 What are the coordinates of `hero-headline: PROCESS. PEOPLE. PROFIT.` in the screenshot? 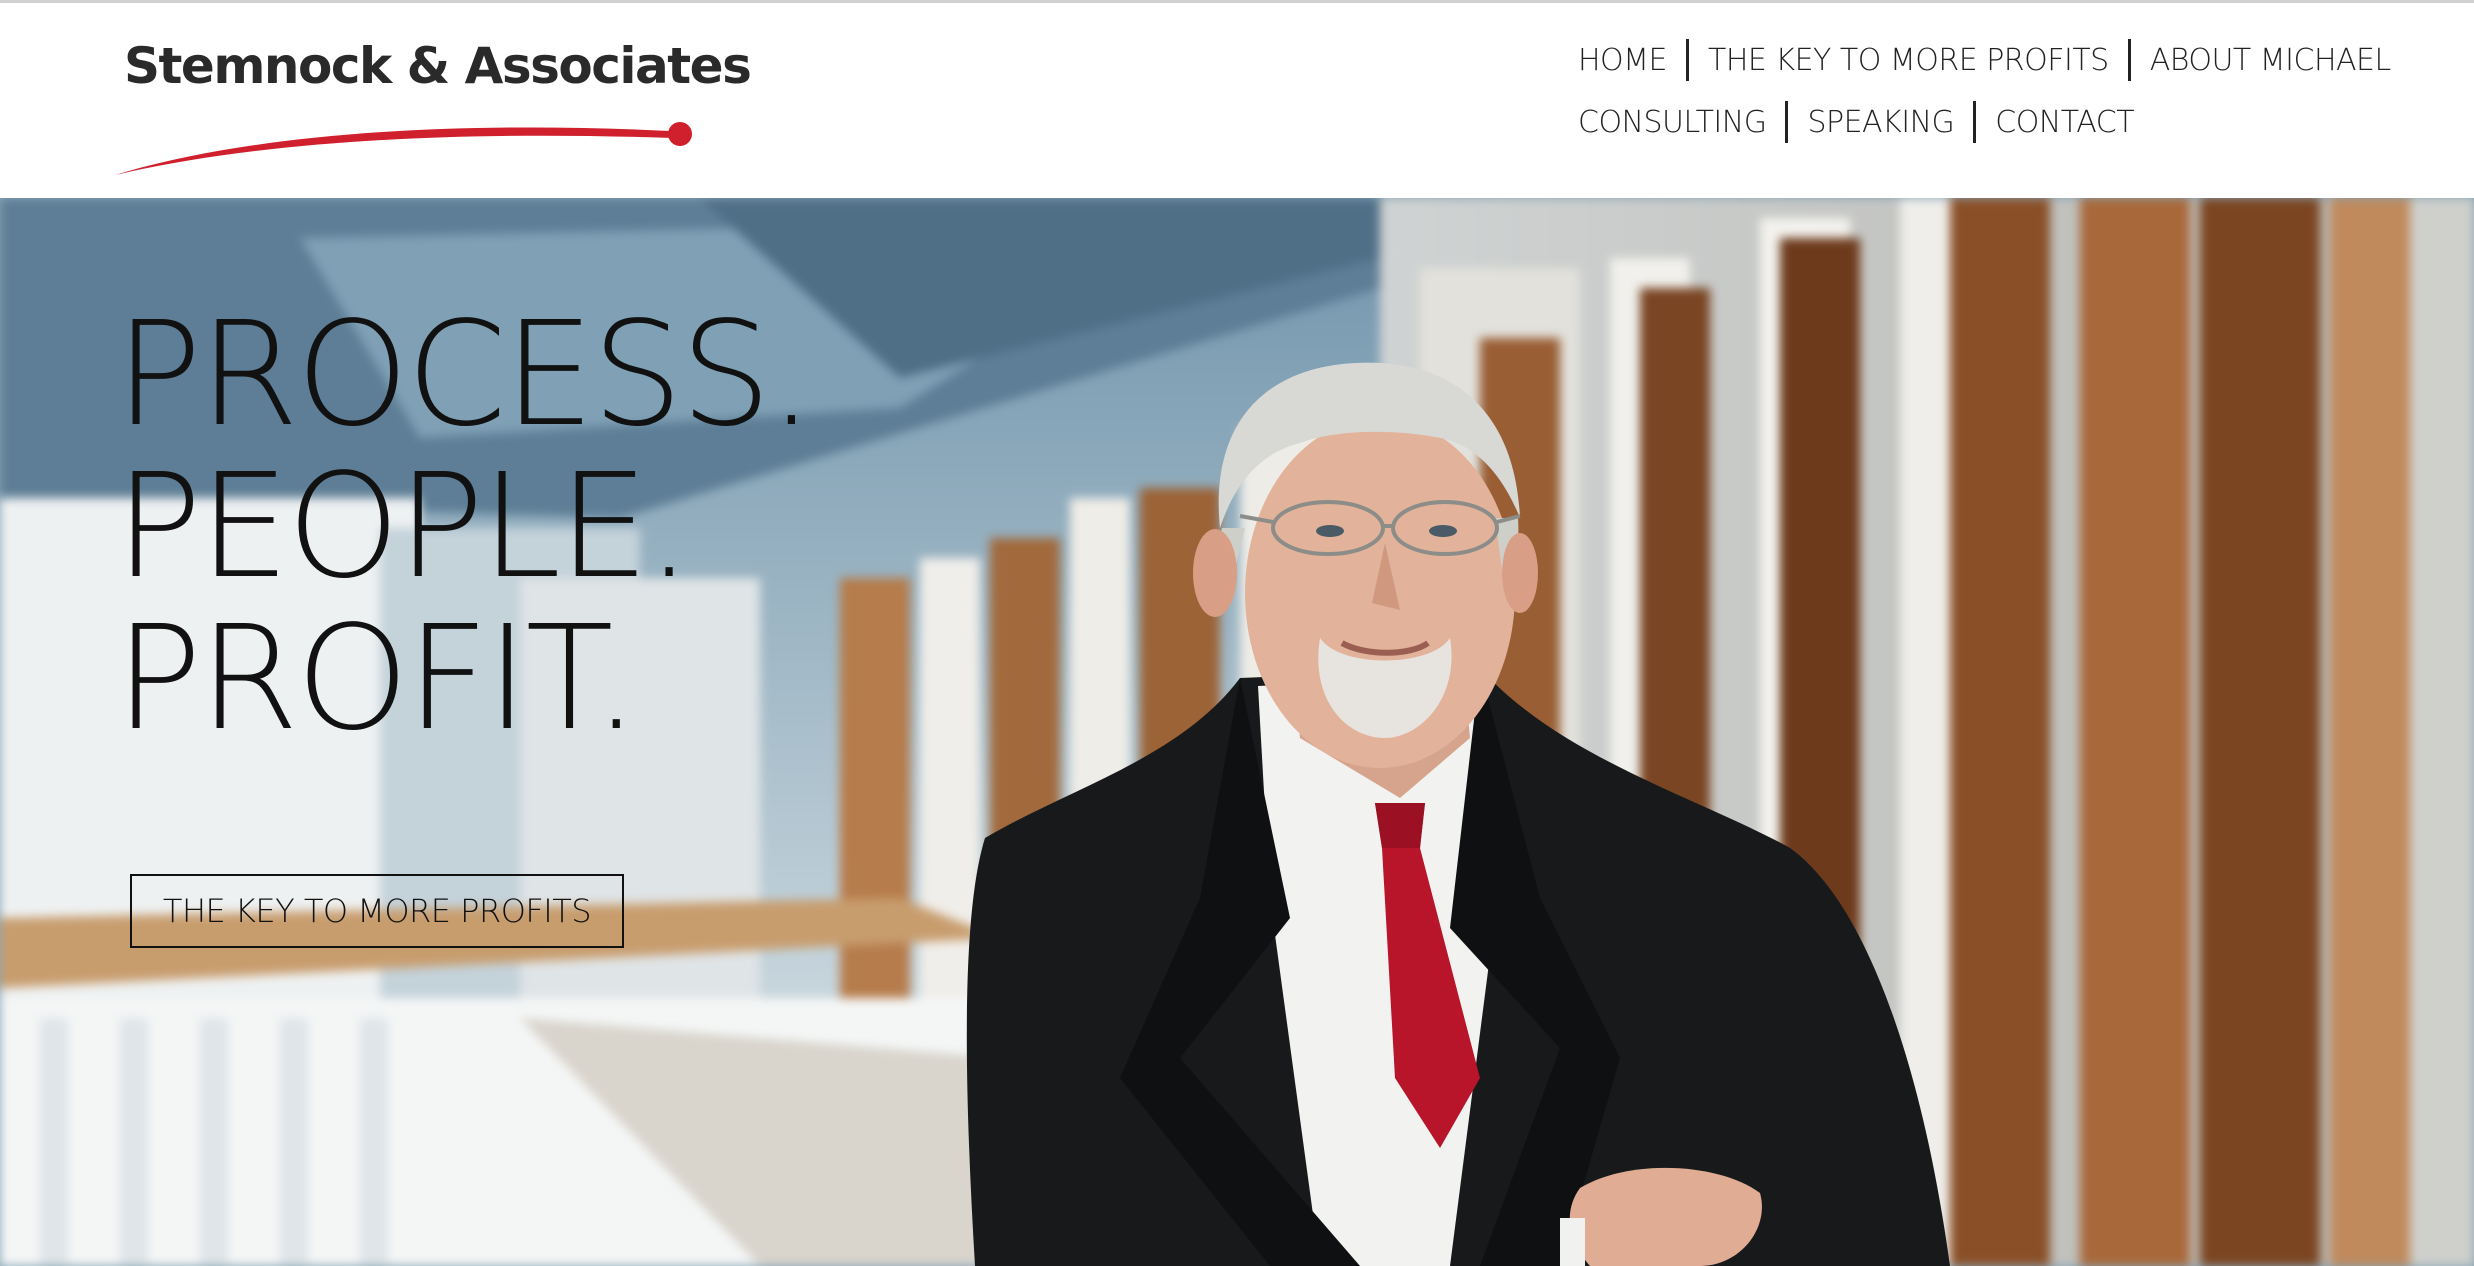 It's located at (464, 526).